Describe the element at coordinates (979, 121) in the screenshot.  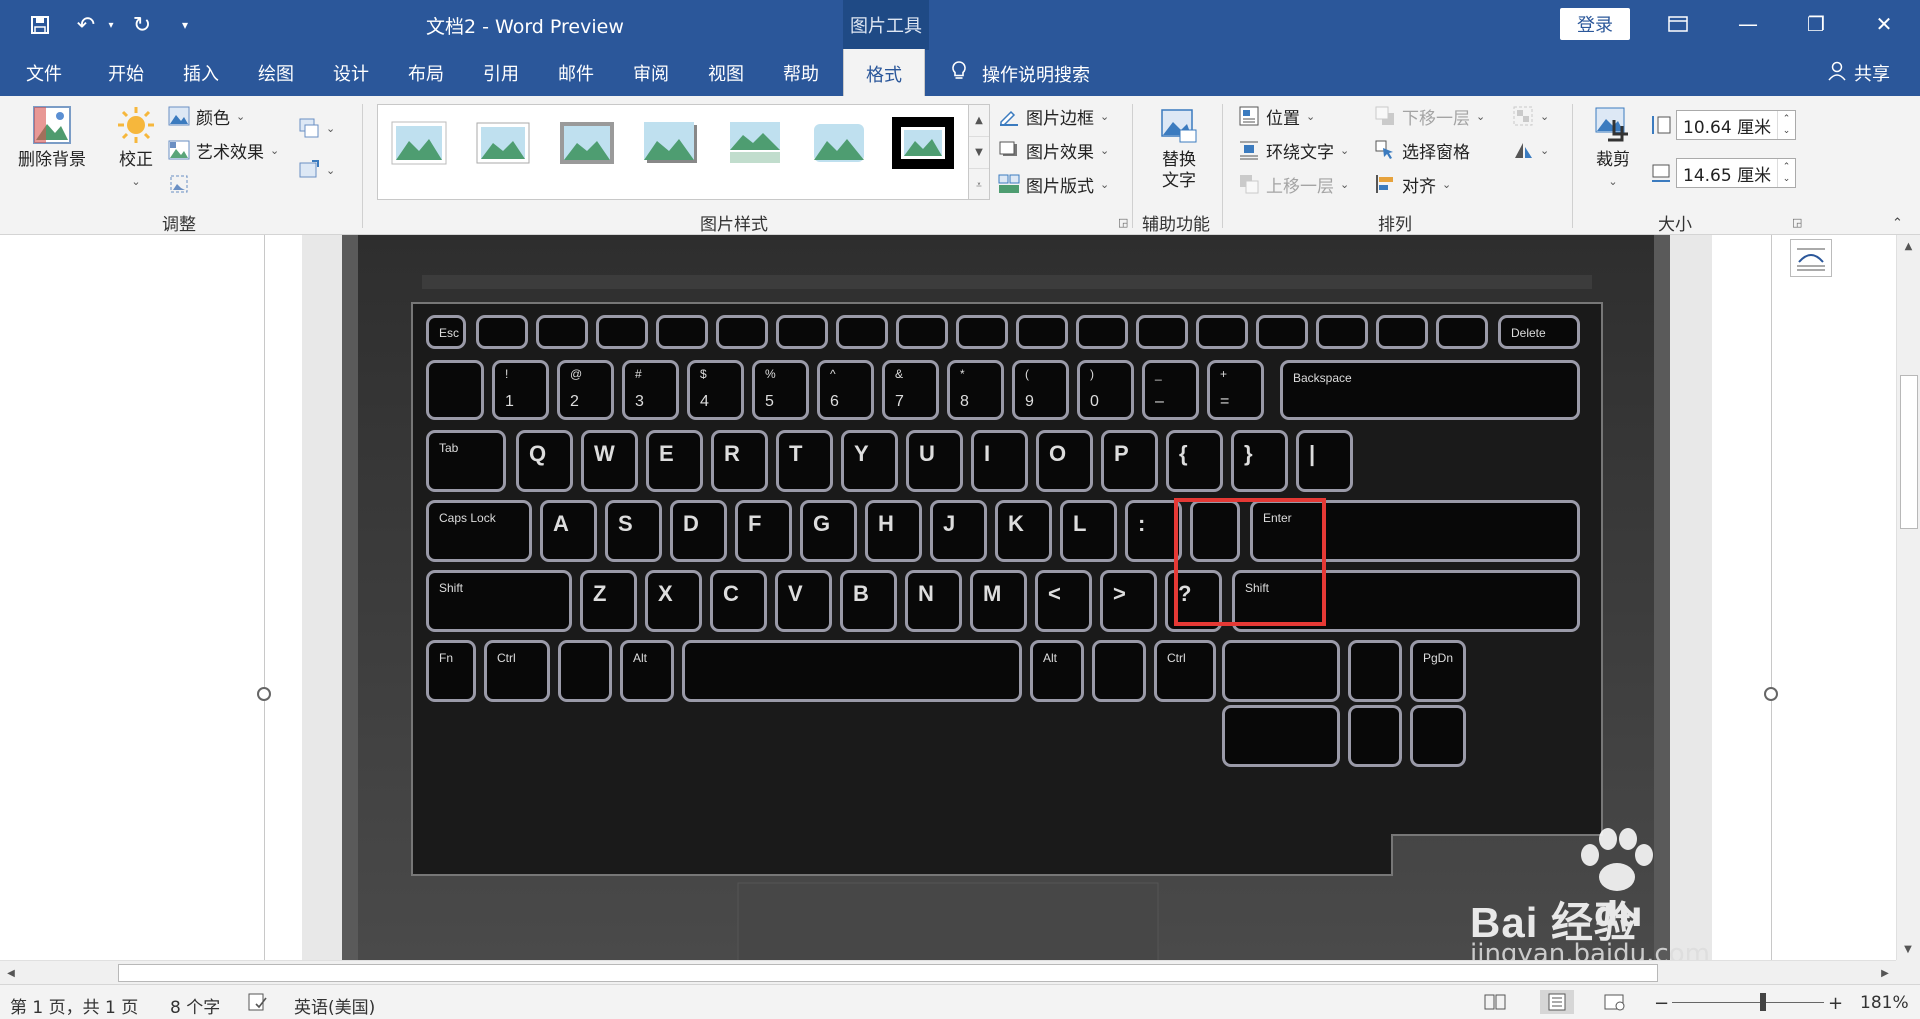
I see `gallery-up-icon: ▲` at that location.